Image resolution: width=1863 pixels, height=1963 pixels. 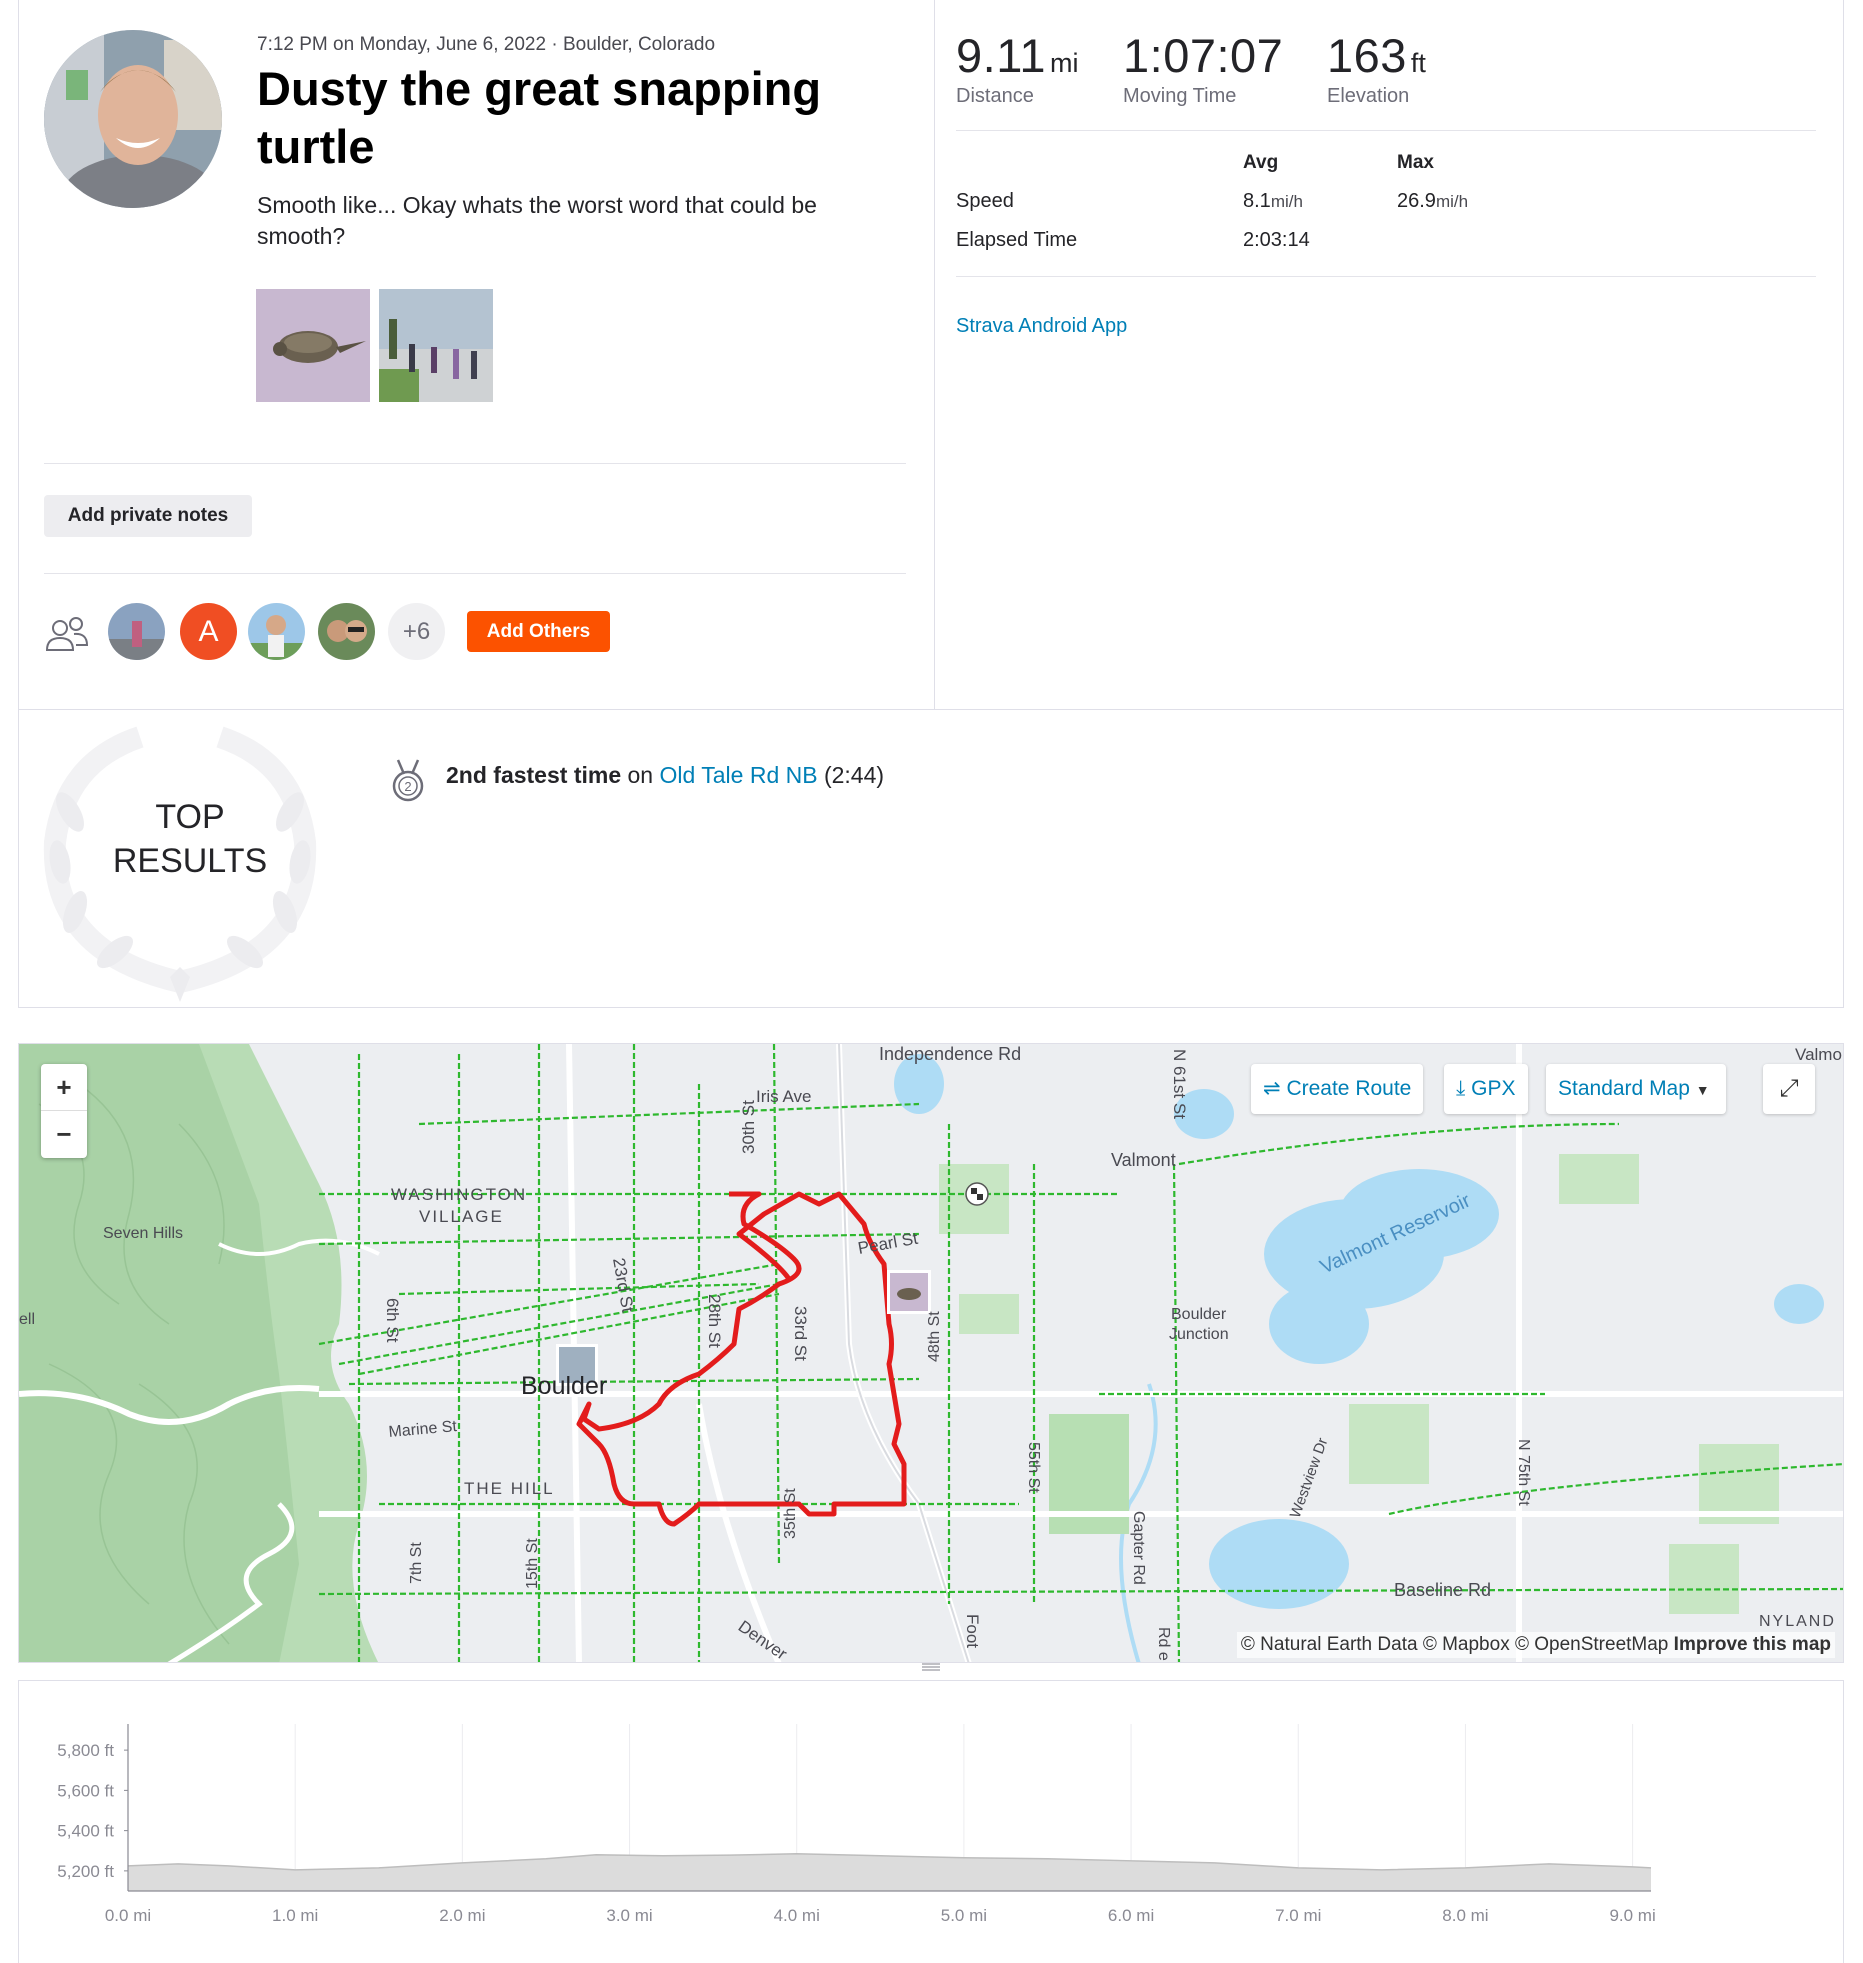 What do you see at coordinates (133, 119) in the screenshot?
I see `athlete-avatar` at bounding box center [133, 119].